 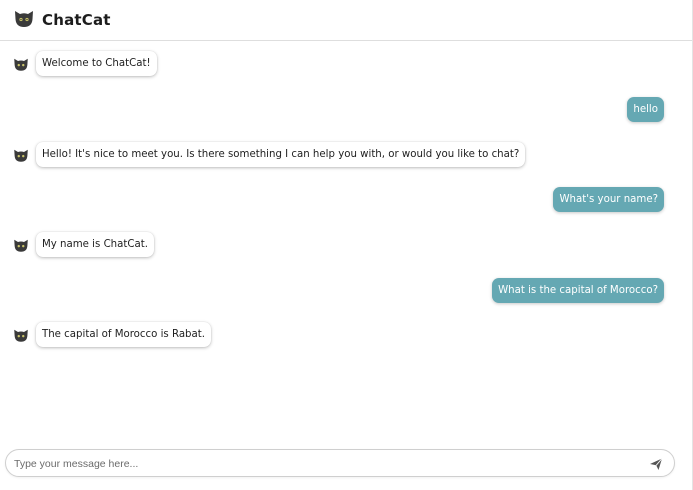 I want to click on bot-message-bubble: My name is ChatCat., so click(x=95, y=244).